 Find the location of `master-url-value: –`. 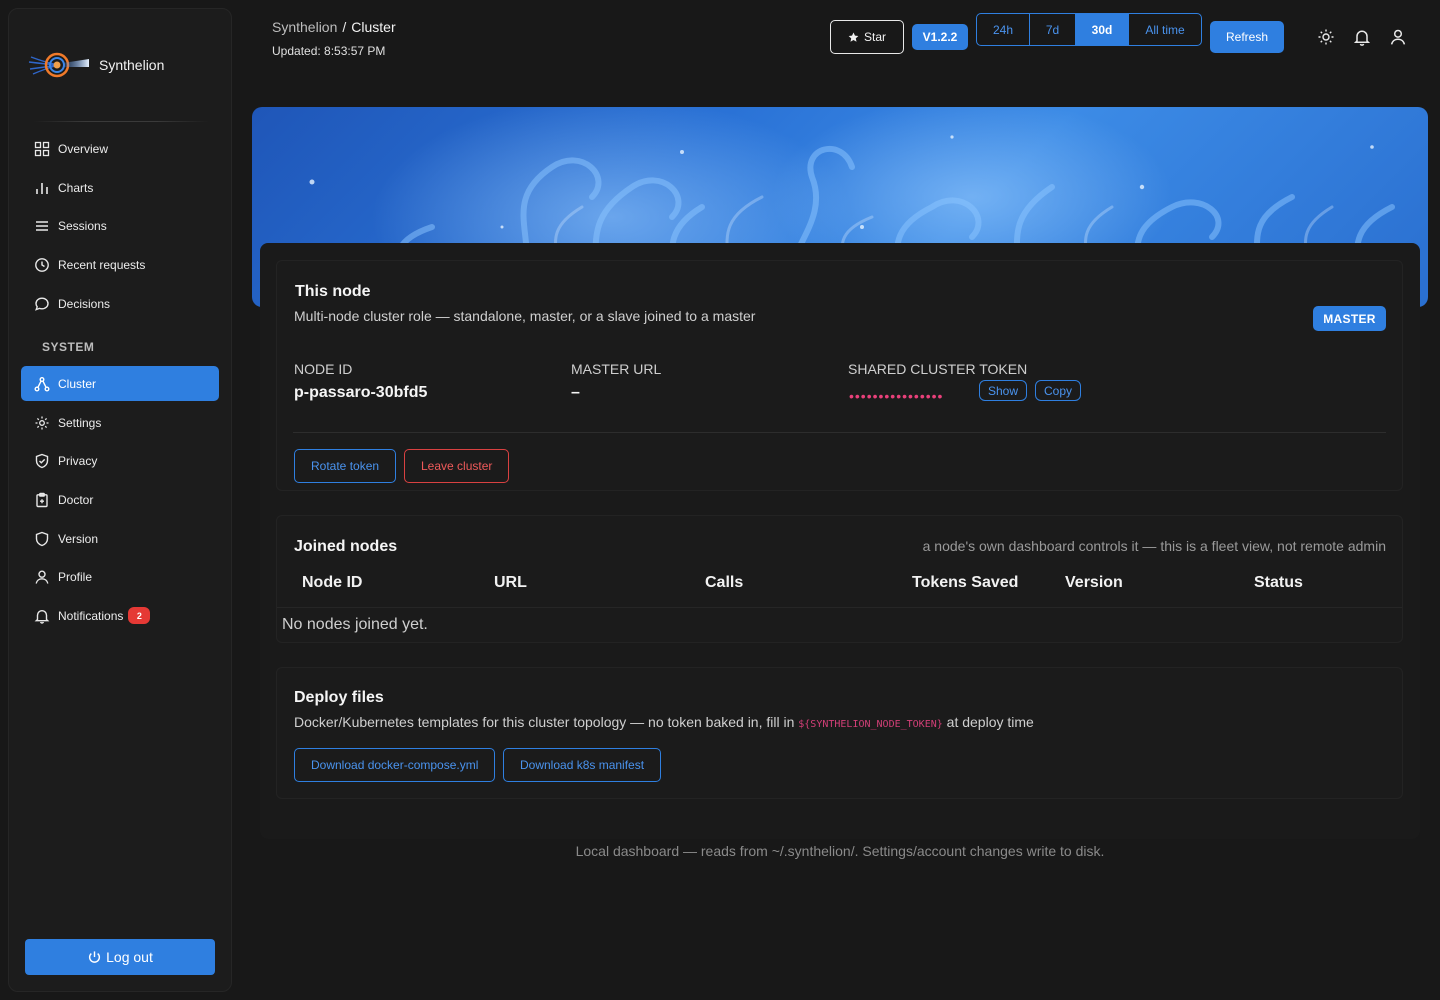

master-url-value: – is located at coordinates (575, 392).